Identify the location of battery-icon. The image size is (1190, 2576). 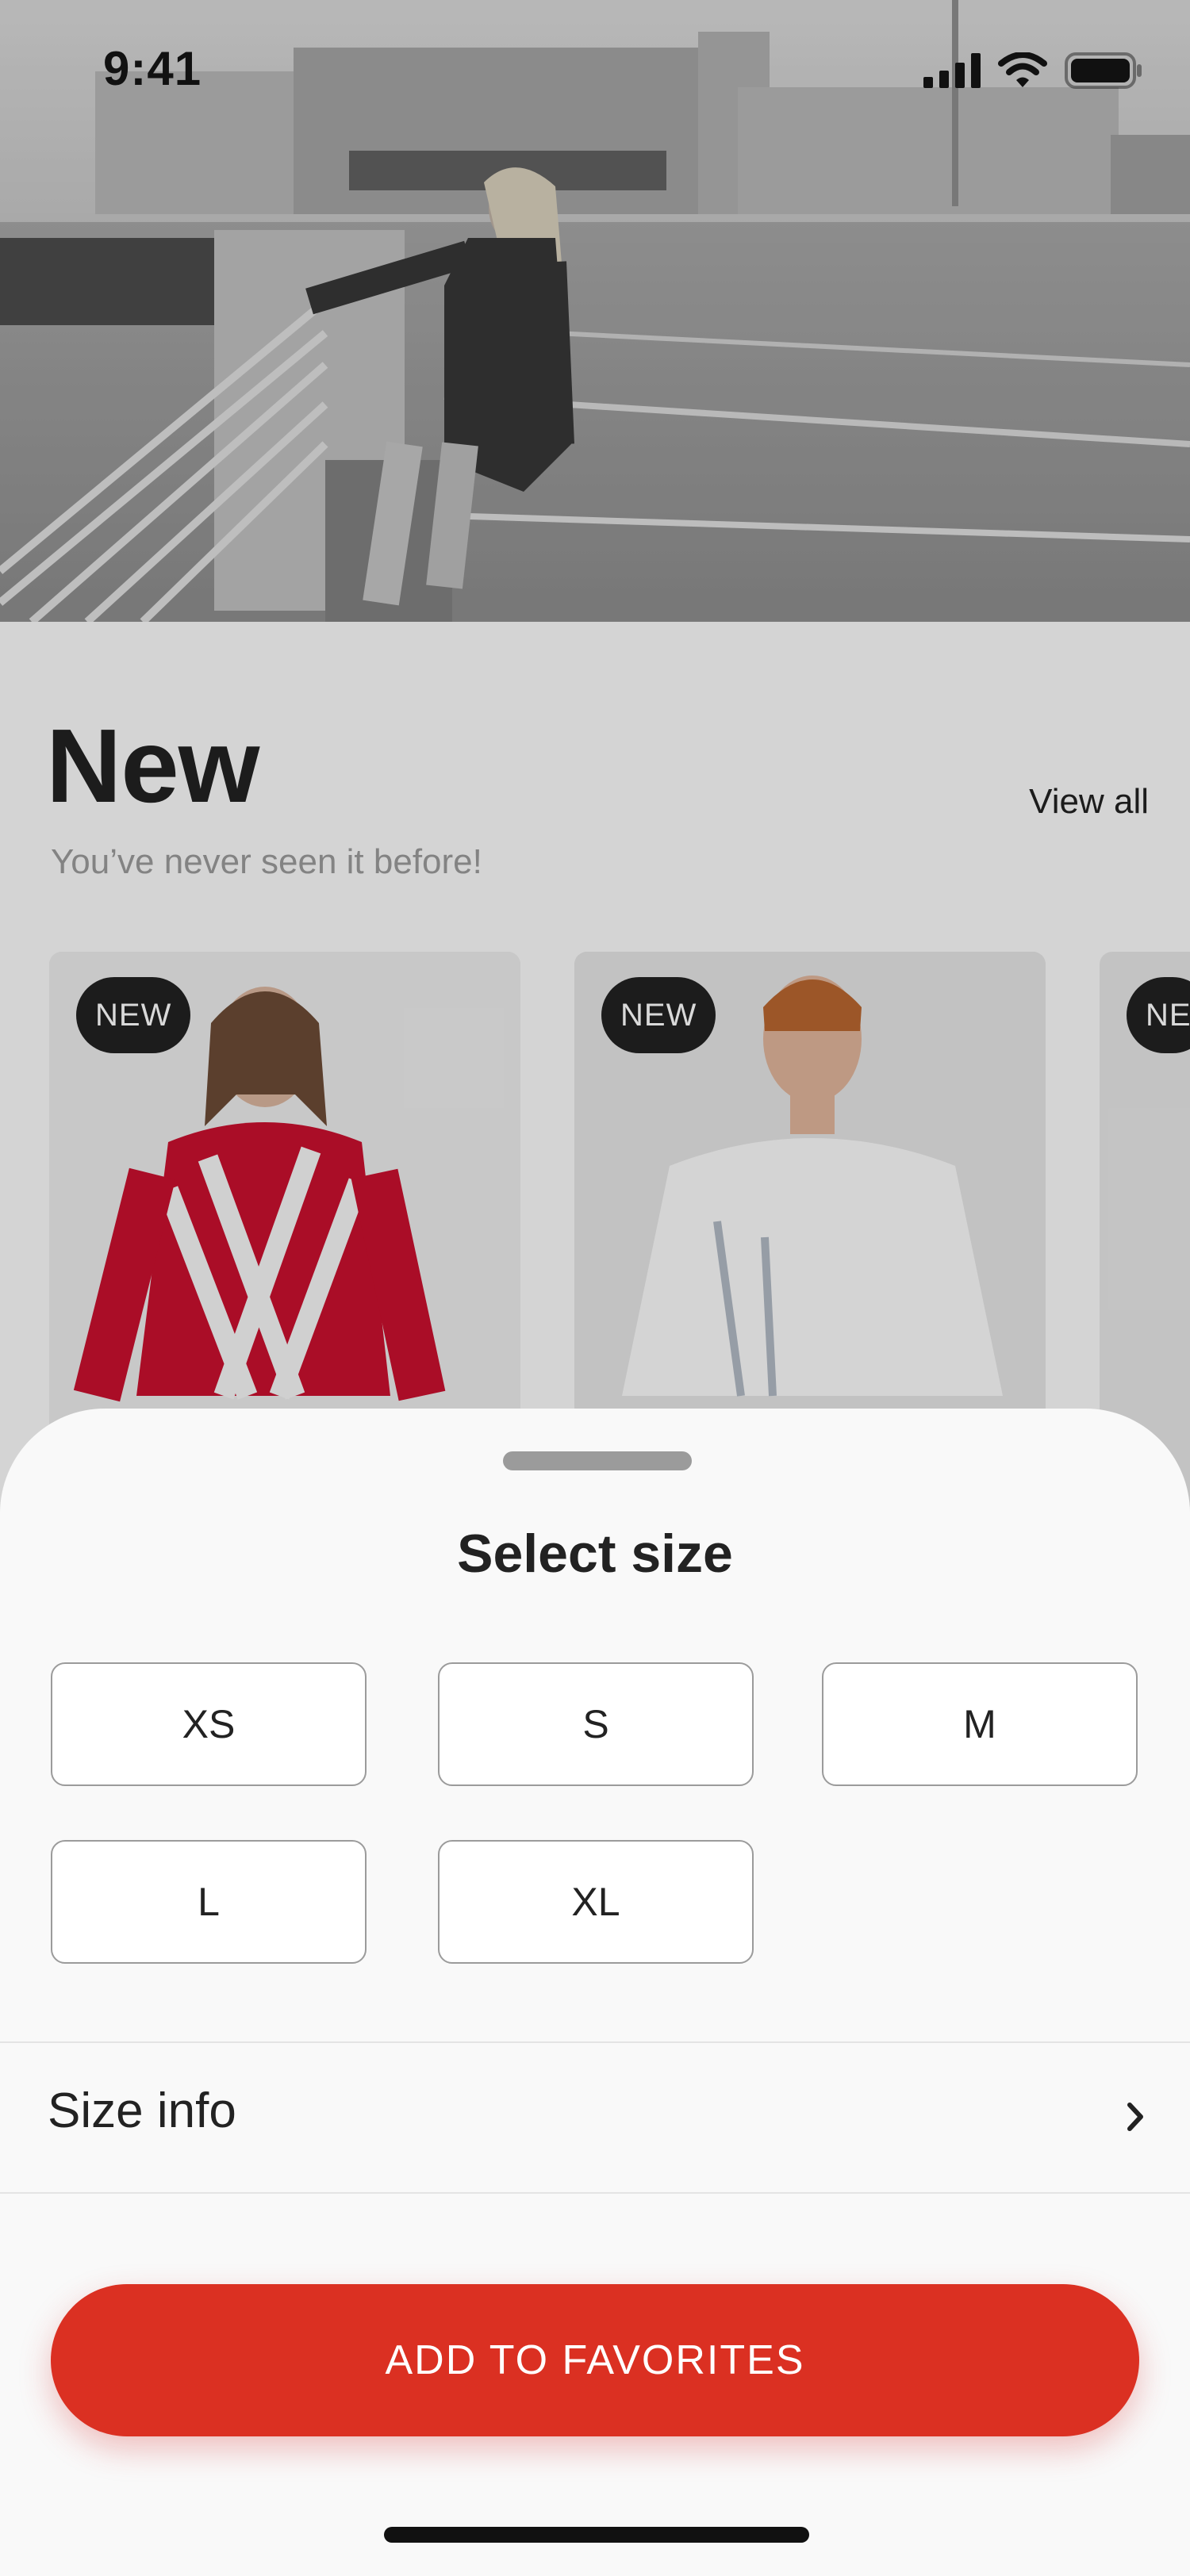
(1103, 71).